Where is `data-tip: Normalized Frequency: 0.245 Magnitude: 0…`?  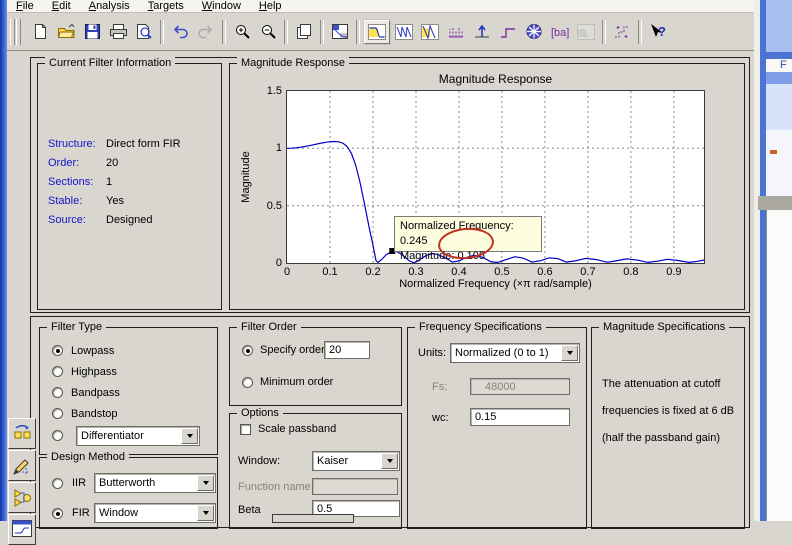 data-tip: Normalized Frequency: 0.245 Magnitude: 0… is located at coordinates (468, 239).